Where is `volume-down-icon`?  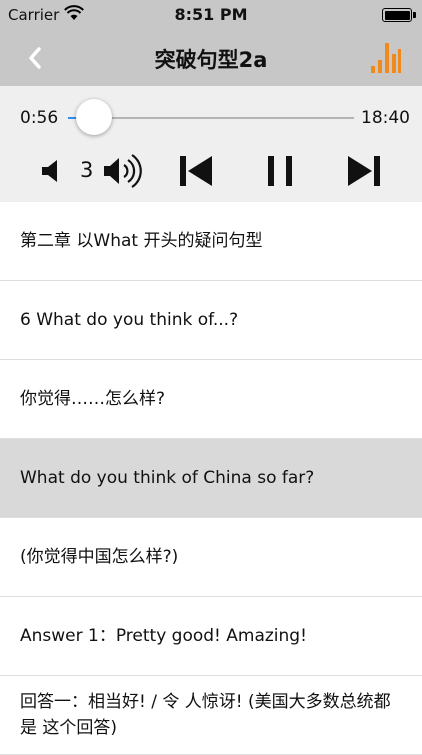
volume-down-icon is located at coordinates (51, 171).